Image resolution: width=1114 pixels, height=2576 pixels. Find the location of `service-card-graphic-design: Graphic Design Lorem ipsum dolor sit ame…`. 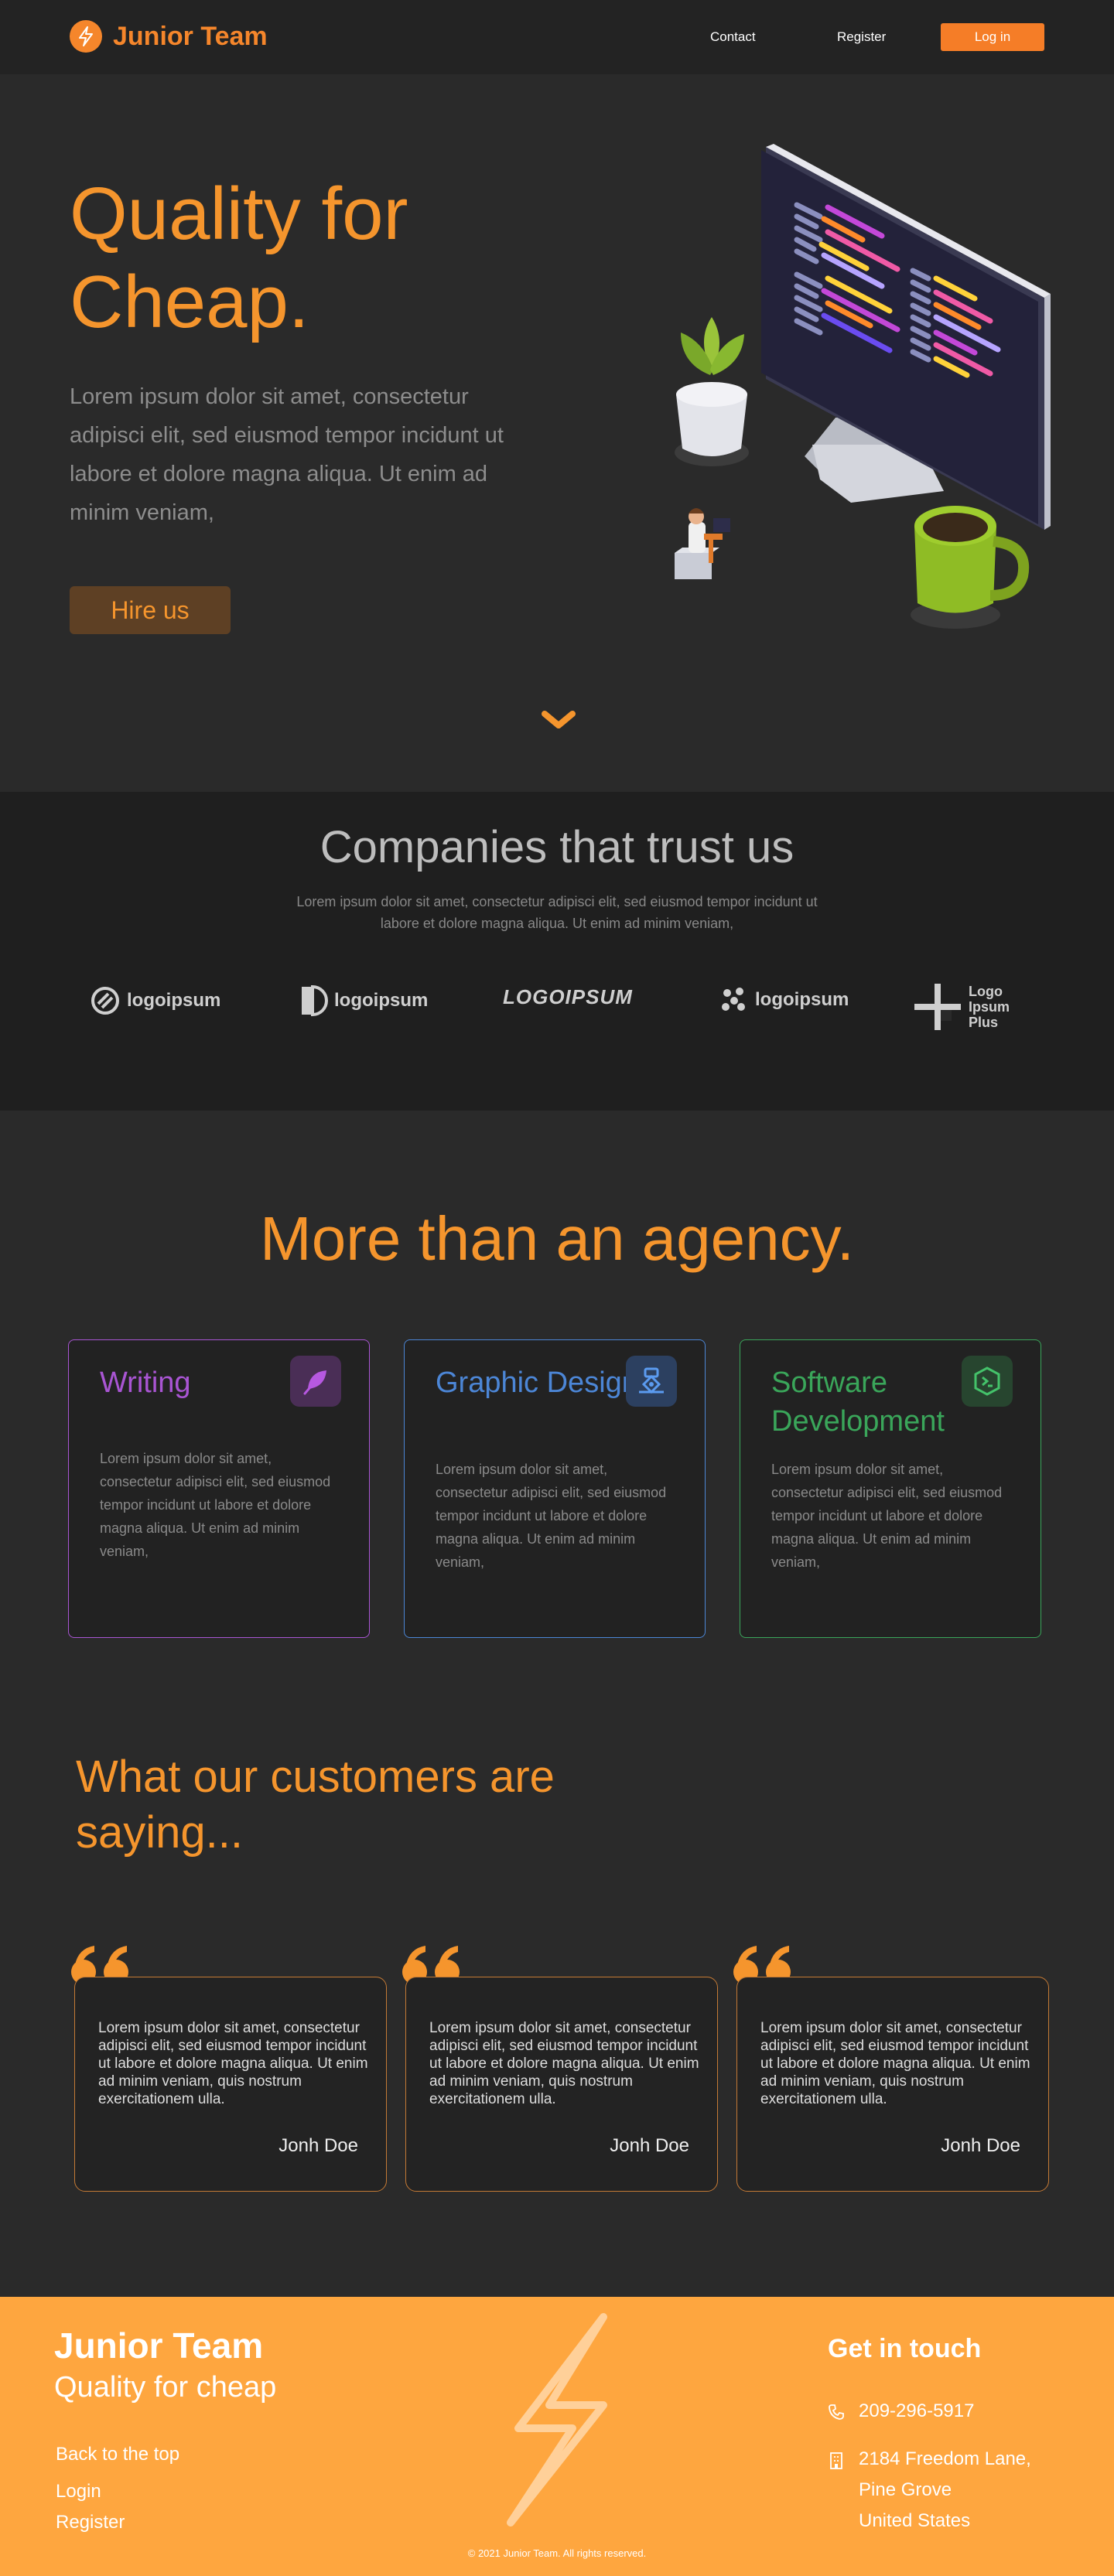

service-card-graphic-design: Graphic Design Lorem ipsum dolor sit ame… is located at coordinates (555, 1489).